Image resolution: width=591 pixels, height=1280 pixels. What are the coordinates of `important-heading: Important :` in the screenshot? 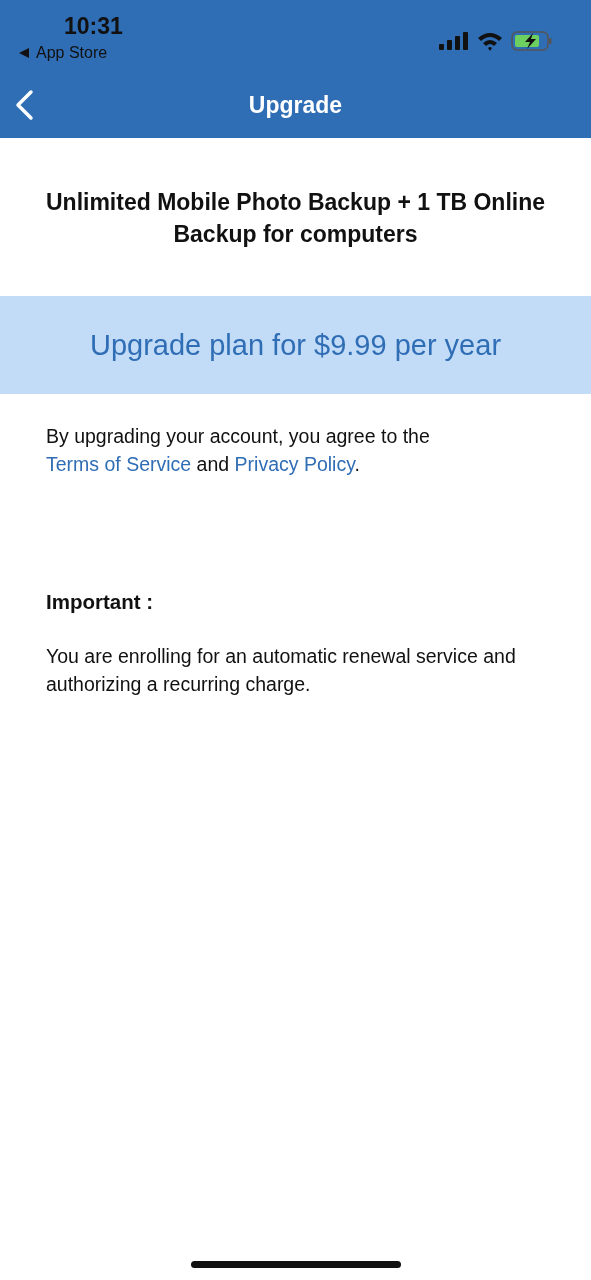 It's located at (100, 602).